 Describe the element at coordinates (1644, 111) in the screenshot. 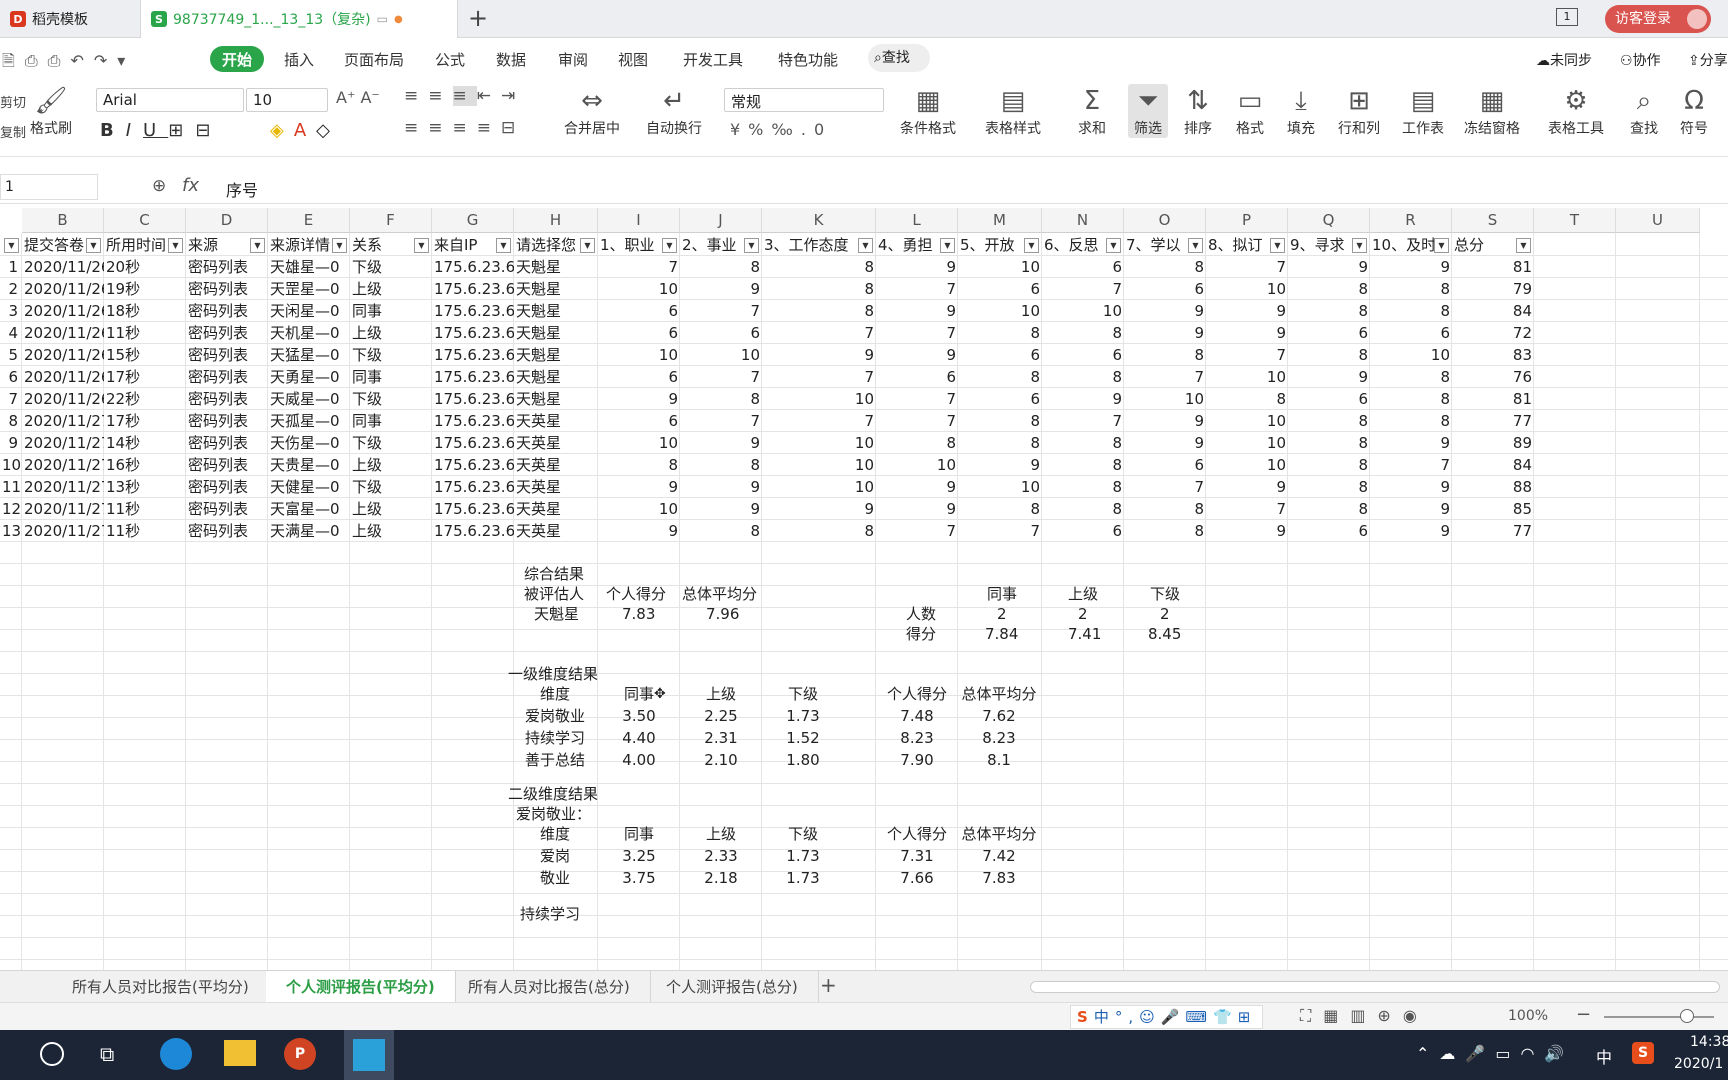

I see `find-button: ⌕ 查找` at that location.